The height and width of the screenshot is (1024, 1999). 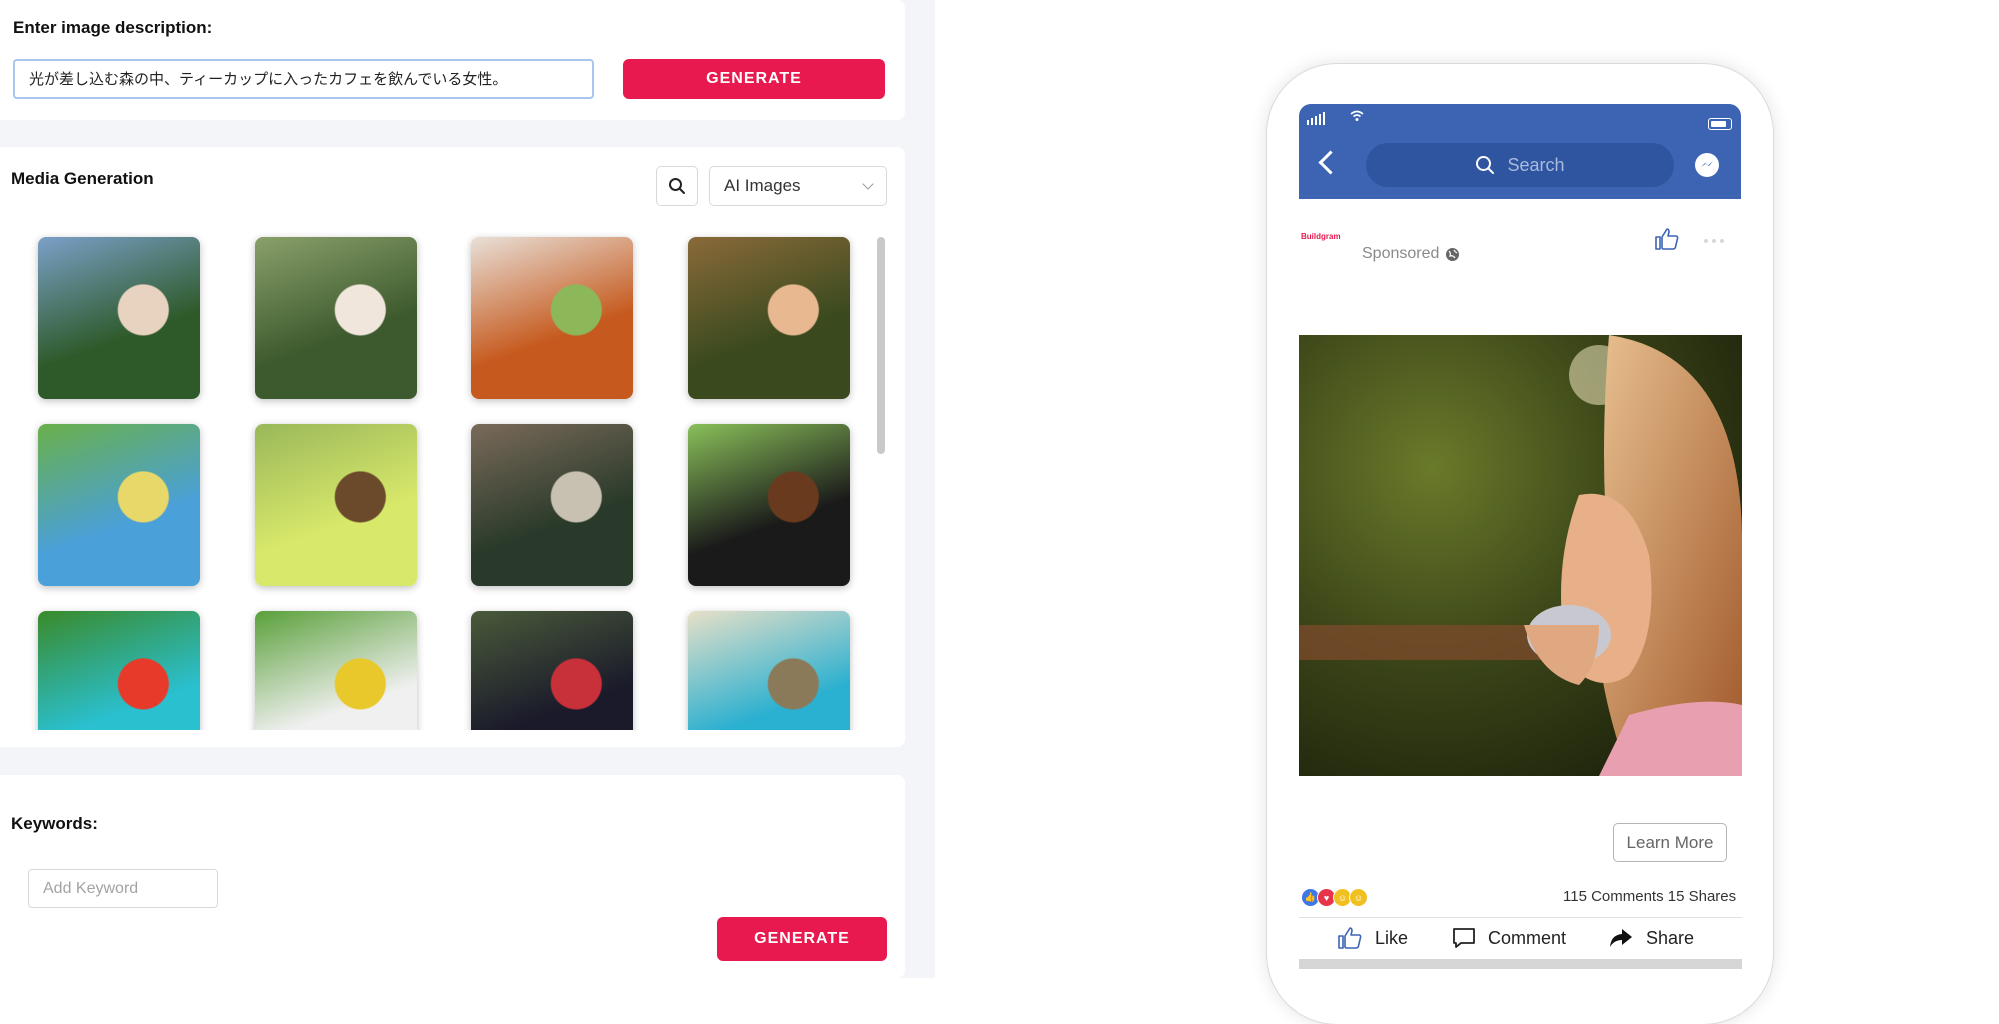 What do you see at coordinates (1520, 917) in the screenshot?
I see `actions-divider` at bounding box center [1520, 917].